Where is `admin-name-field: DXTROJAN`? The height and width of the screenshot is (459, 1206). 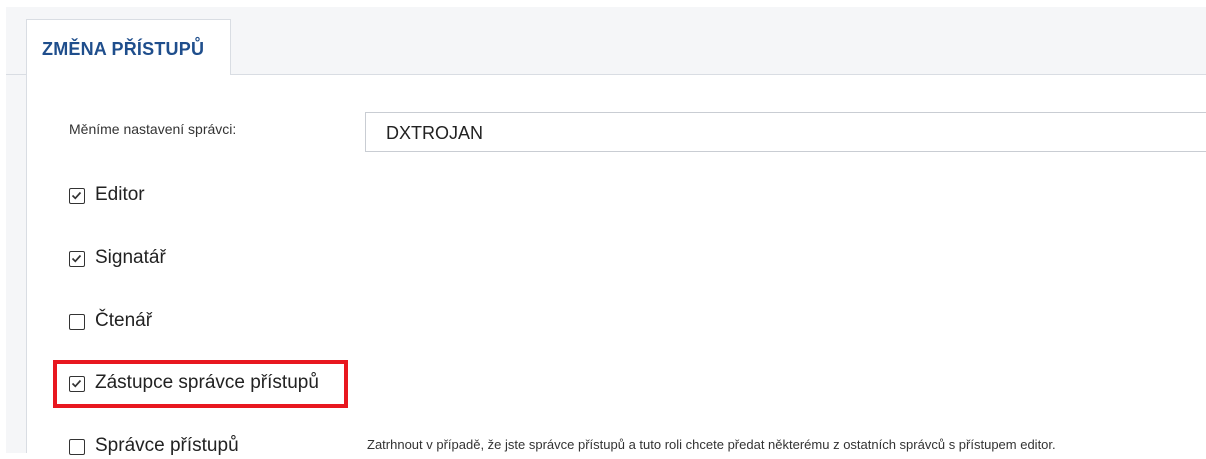 admin-name-field: DXTROJAN is located at coordinates (785, 132).